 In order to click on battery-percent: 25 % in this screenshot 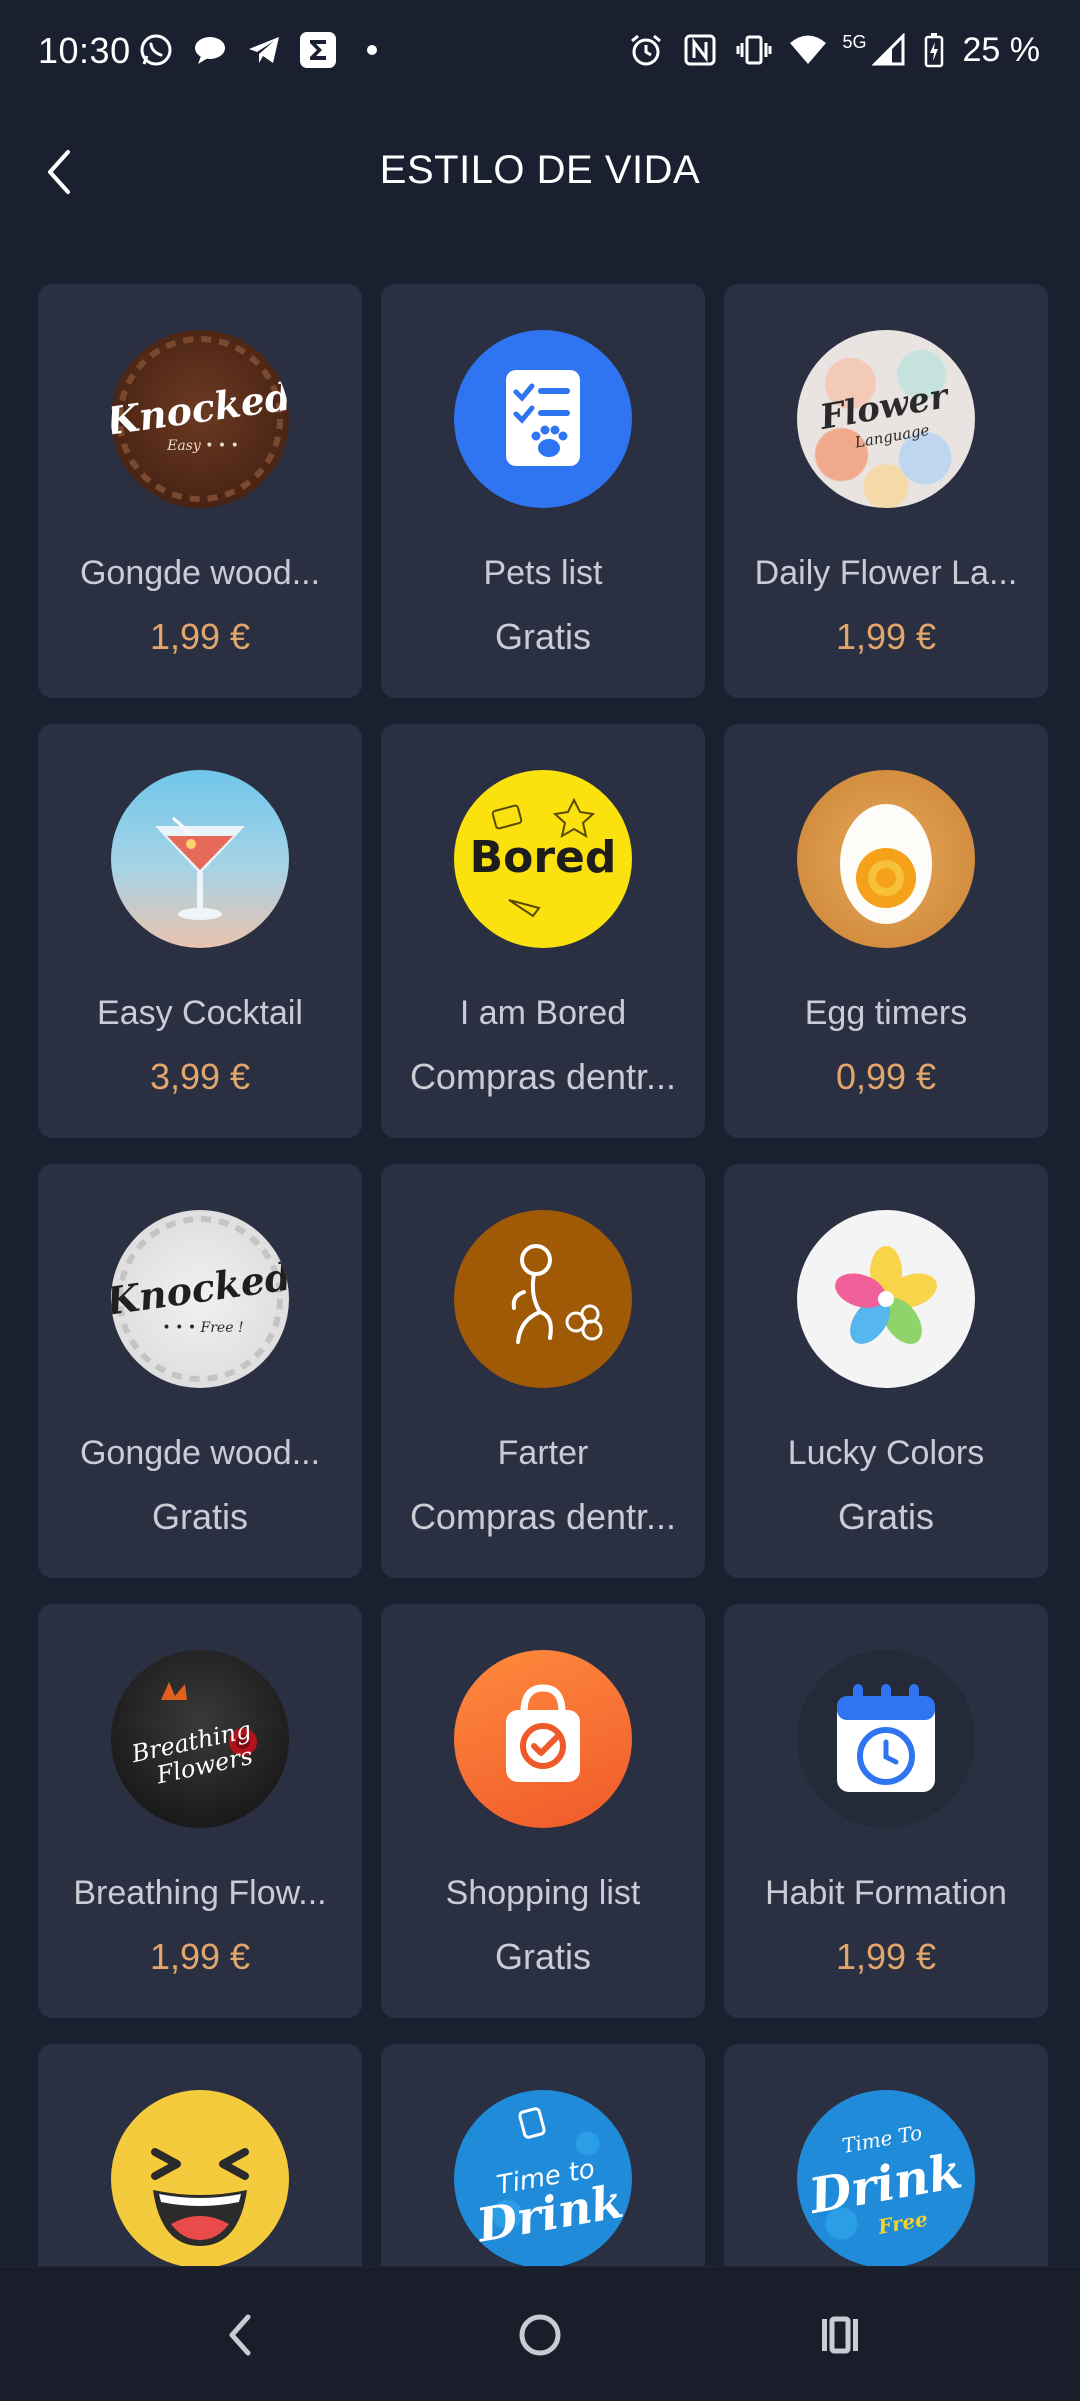, I will do `click(1001, 49)`.